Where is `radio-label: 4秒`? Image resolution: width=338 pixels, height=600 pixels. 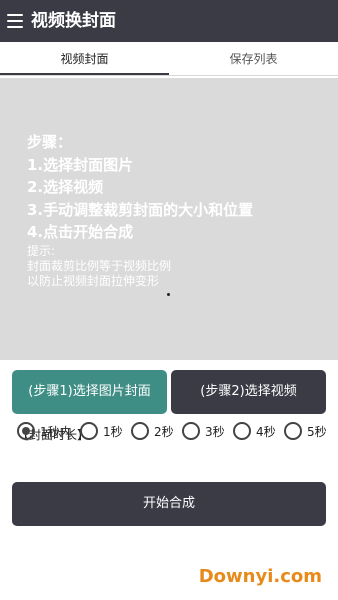
radio-label: 4秒 is located at coordinates (266, 431).